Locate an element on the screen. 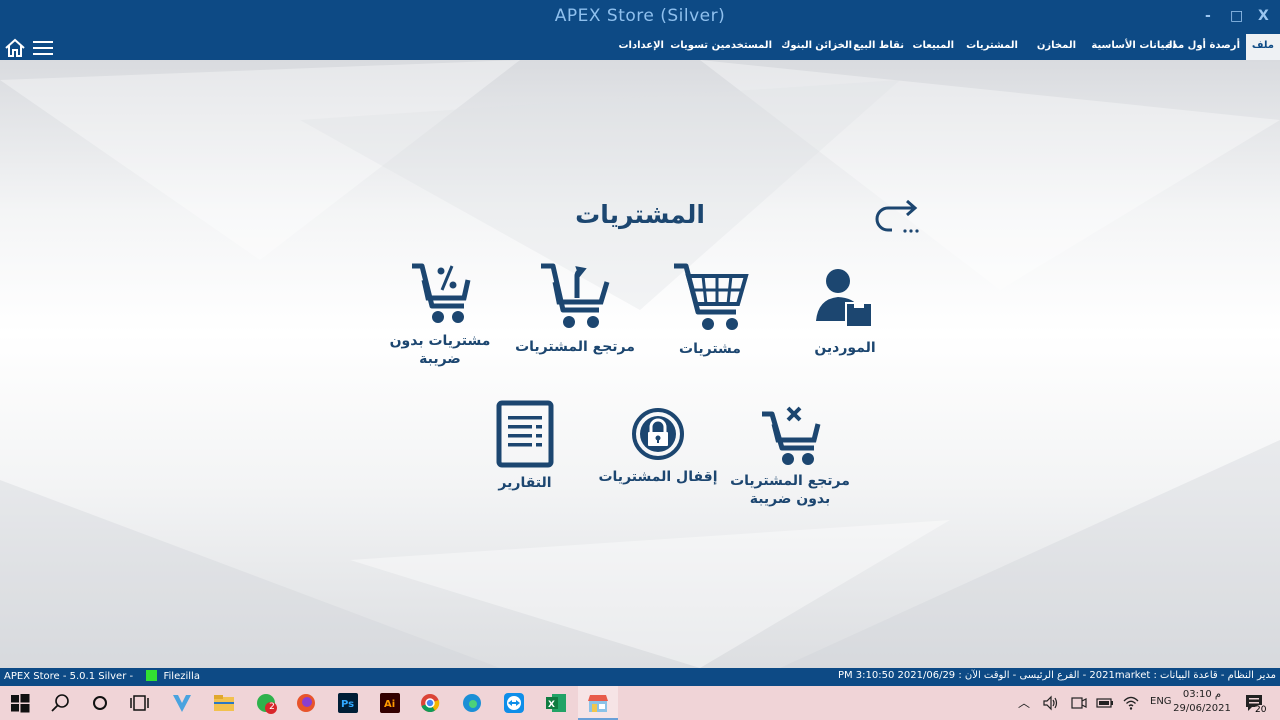  photoshop-icon: Ps is located at coordinates (348, 703).